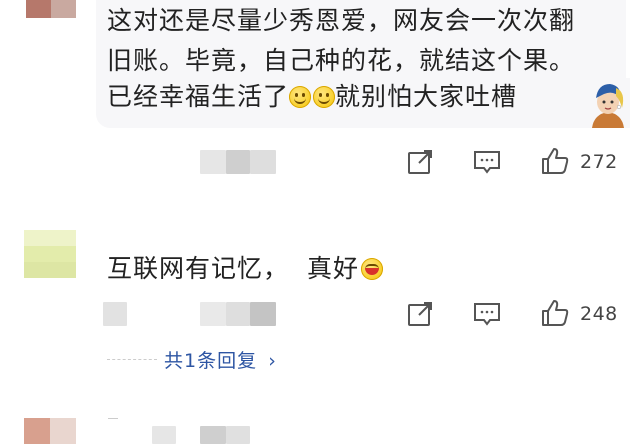 This screenshot has width=640, height=444. What do you see at coordinates (341, 60) in the screenshot?
I see `comment-text-line-2: 旧账。毕竟，自己种的花，就结这个果。` at bounding box center [341, 60].